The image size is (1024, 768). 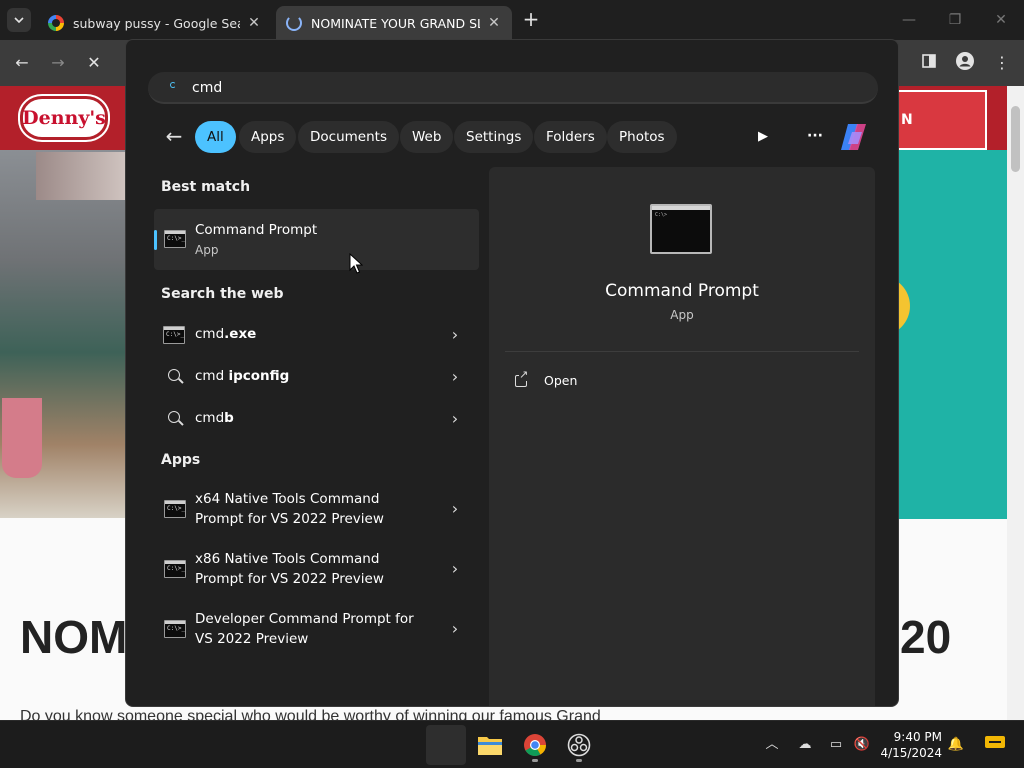 I want to click on selection-indicator, so click(x=155, y=240).